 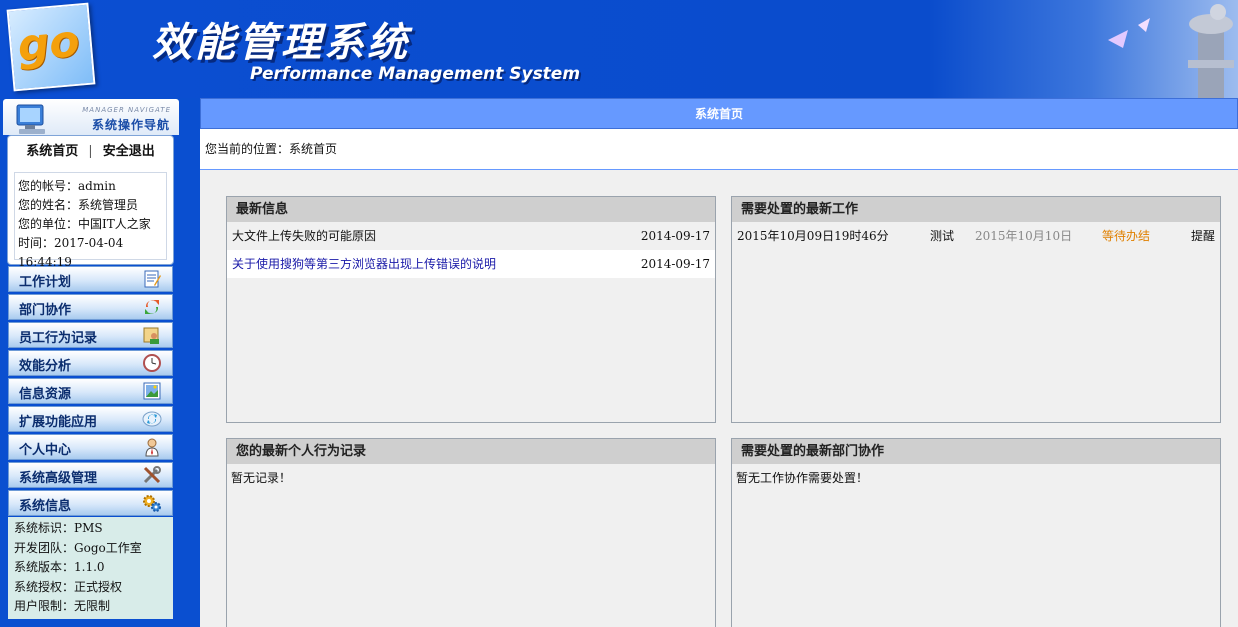 I want to click on sys-version: 系统版本：1.1.0, so click(x=59, y=567).